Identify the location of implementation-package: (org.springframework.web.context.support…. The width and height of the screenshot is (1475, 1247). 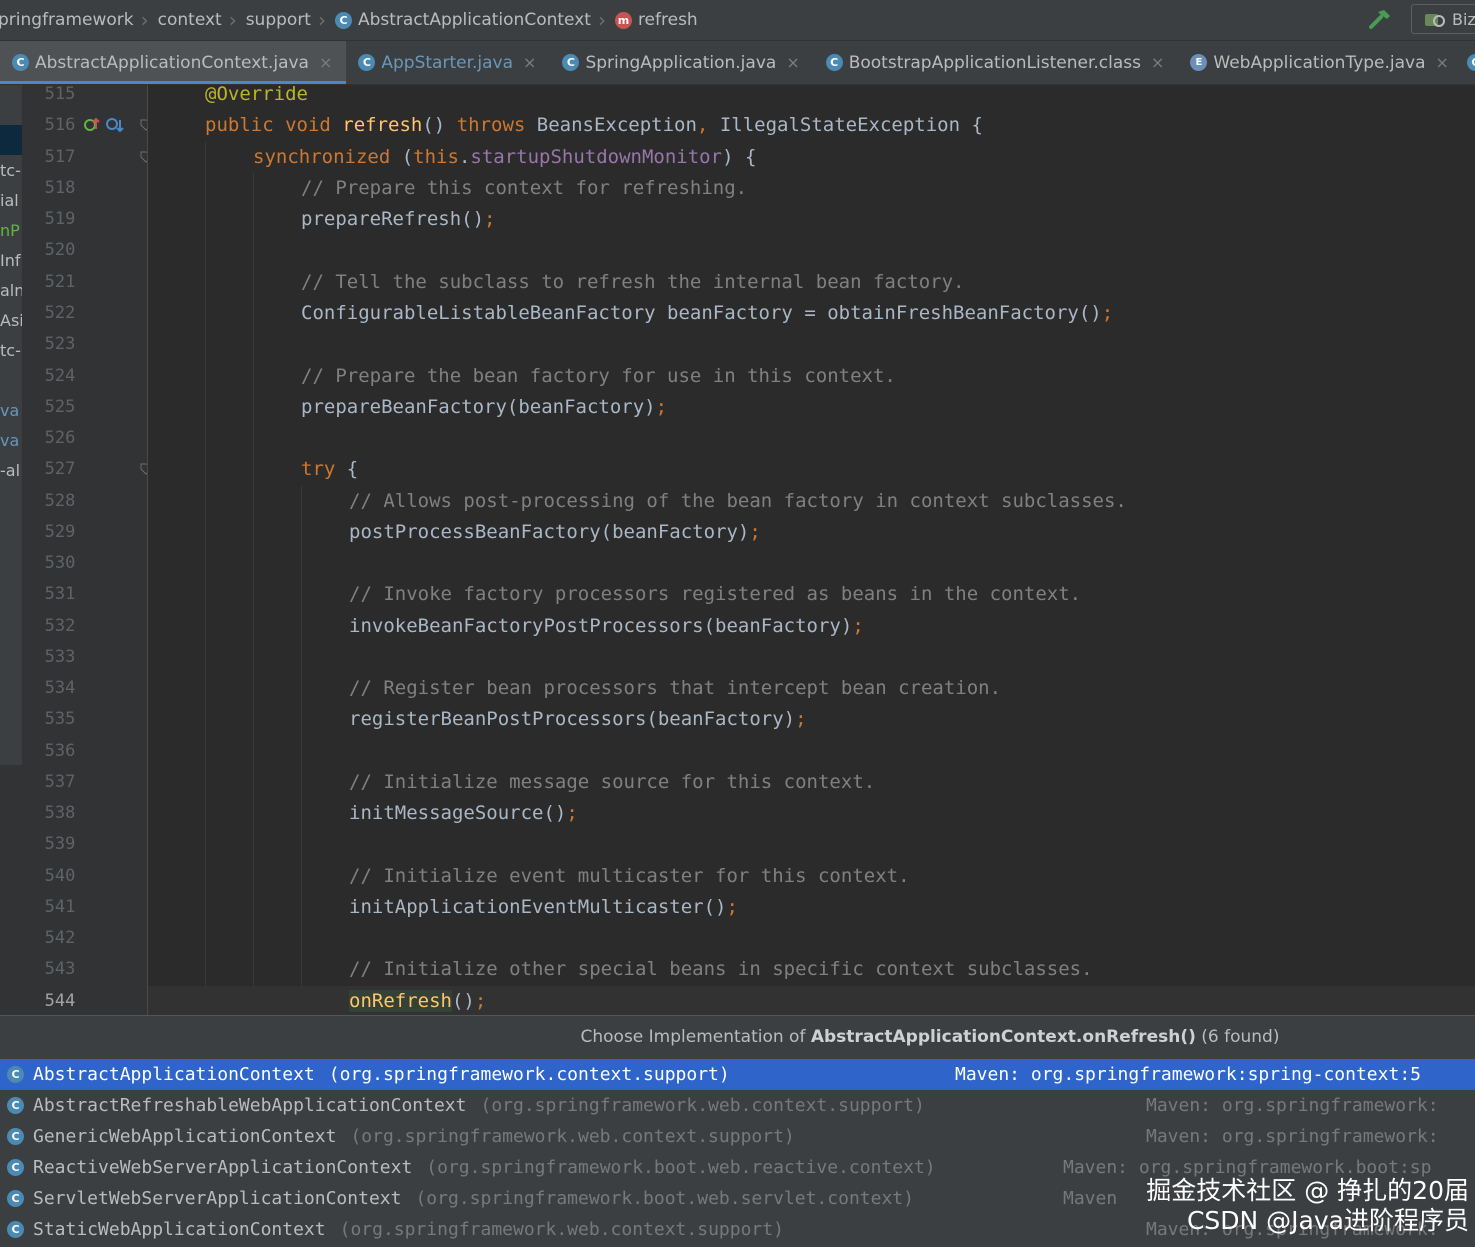
(561, 1229).